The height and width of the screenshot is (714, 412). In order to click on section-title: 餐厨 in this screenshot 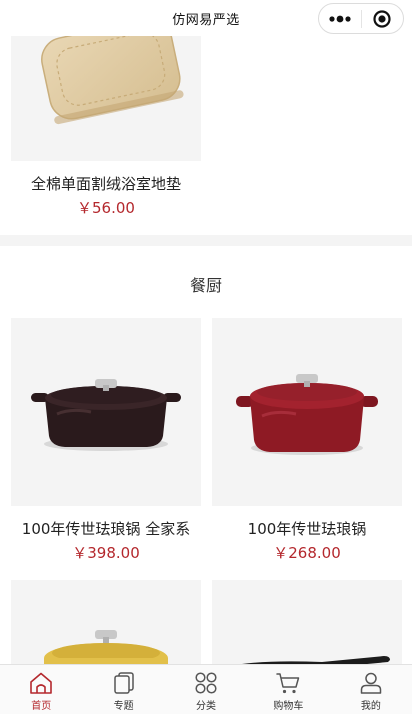, I will do `click(205, 285)`.